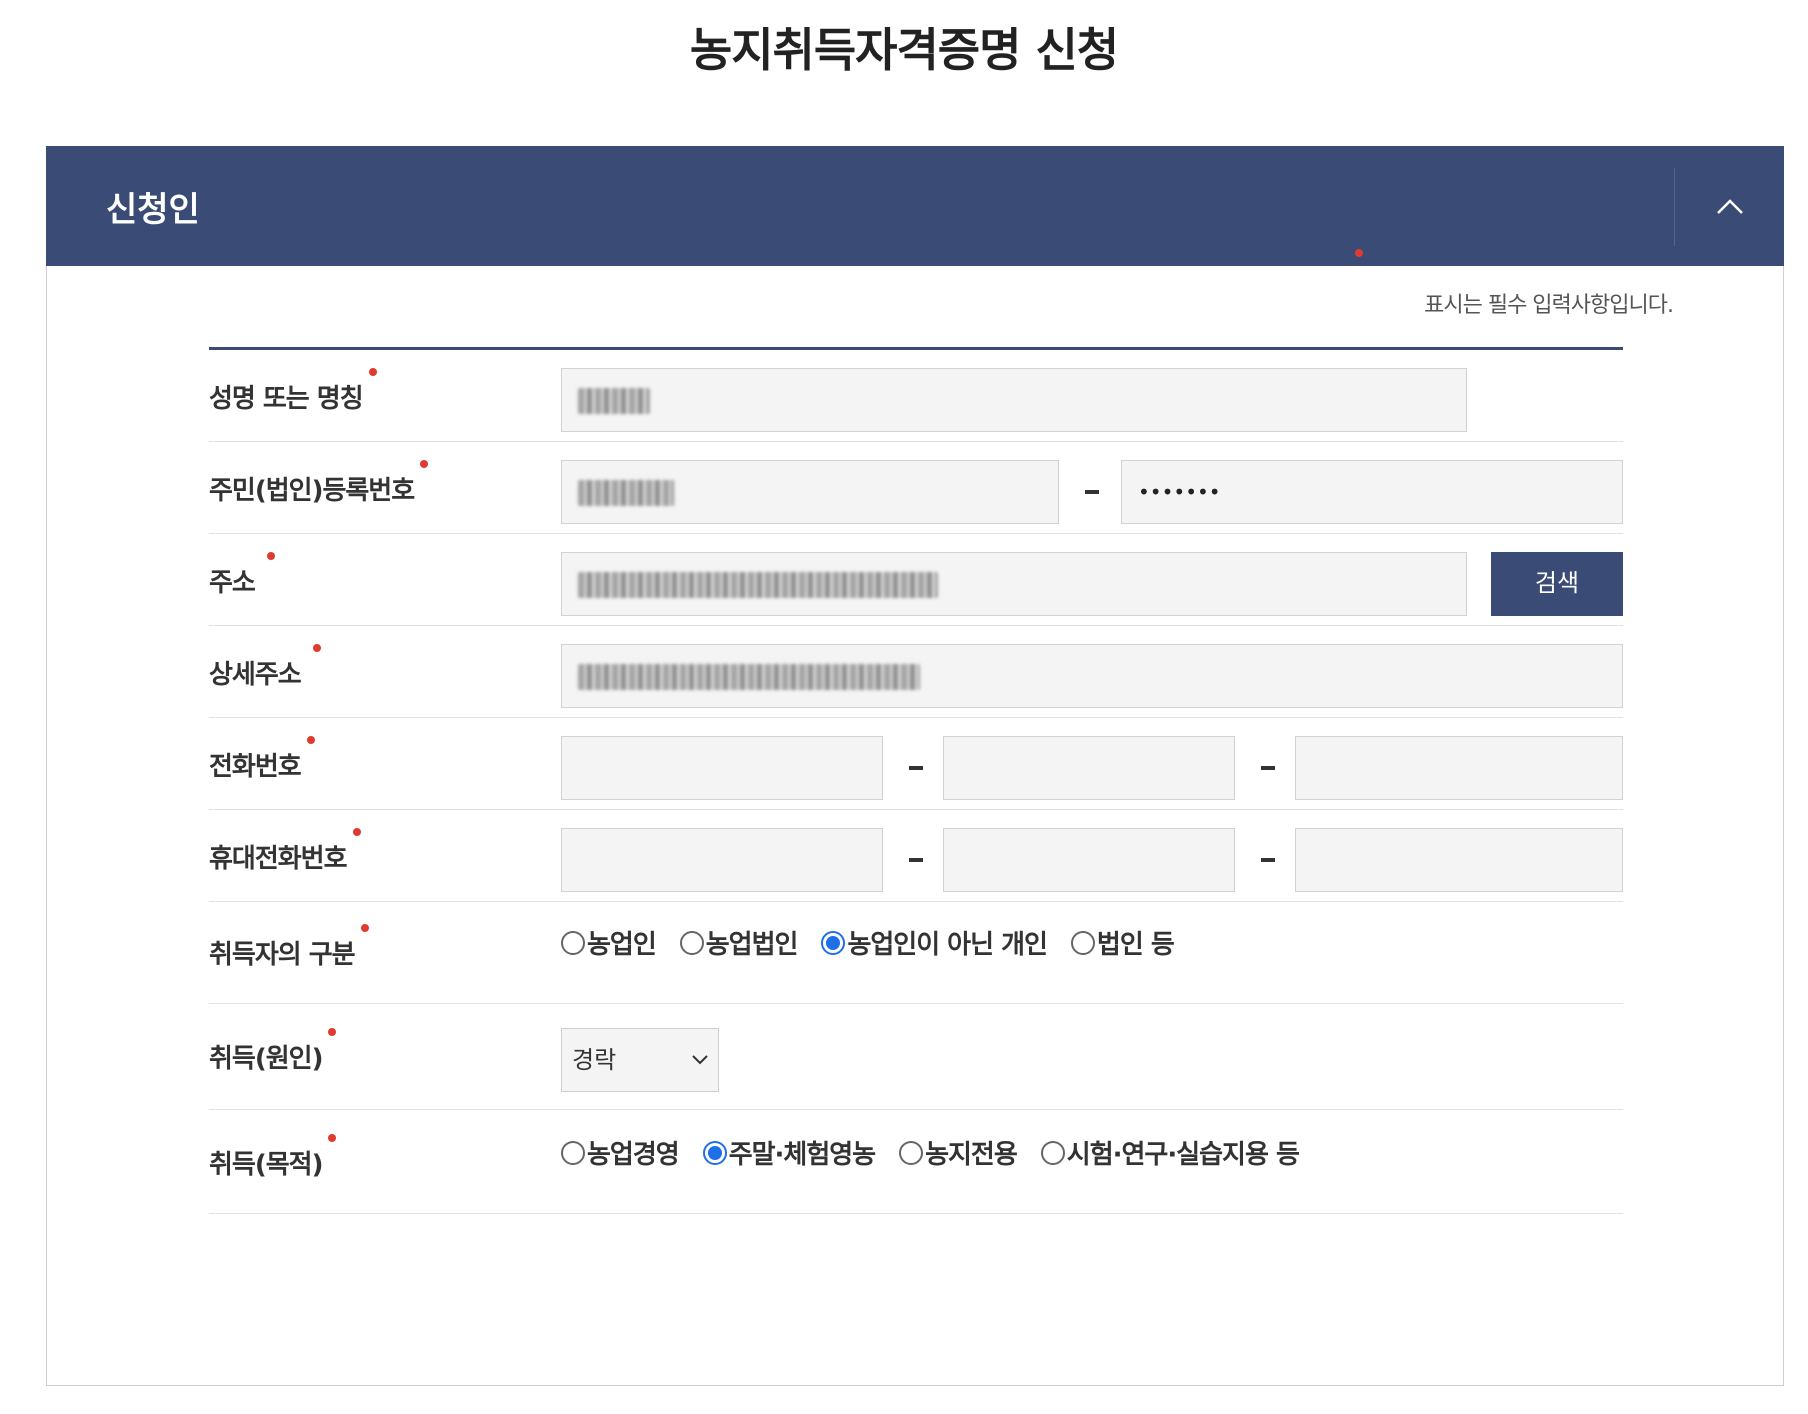  I want to click on reg-number-row: 주민(법인)등록번호 •••••••, so click(916, 488).